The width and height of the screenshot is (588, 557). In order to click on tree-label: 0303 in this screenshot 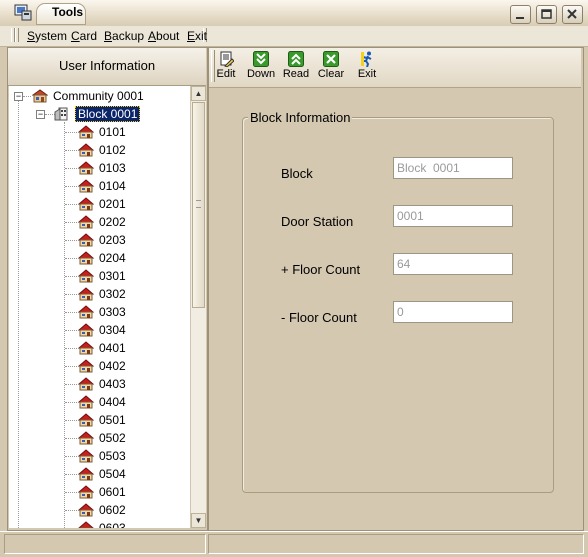, I will do `click(112, 312)`.